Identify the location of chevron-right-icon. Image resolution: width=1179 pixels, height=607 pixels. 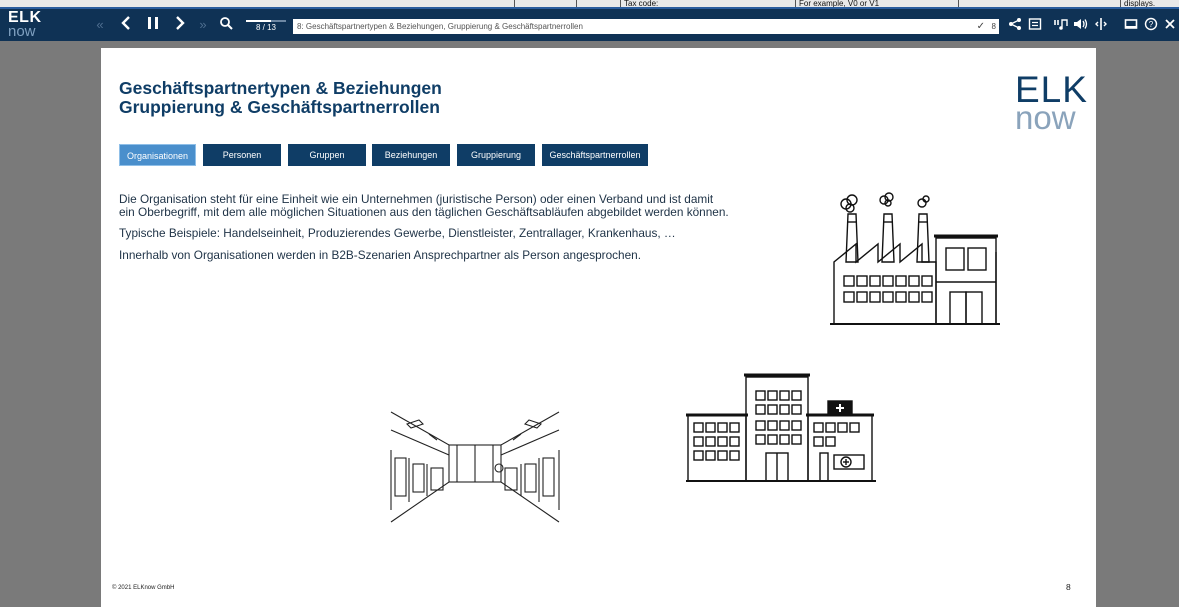
(180, 25).